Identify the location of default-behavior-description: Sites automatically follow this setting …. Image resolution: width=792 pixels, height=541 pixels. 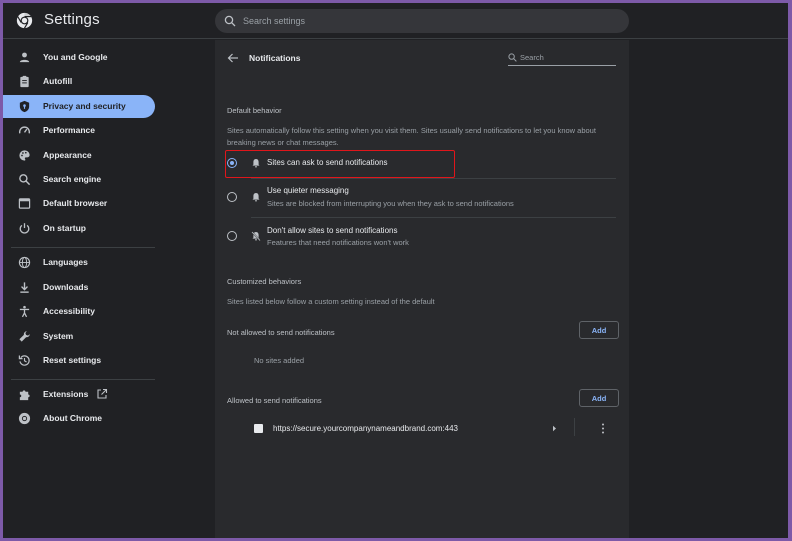
(411, 136).